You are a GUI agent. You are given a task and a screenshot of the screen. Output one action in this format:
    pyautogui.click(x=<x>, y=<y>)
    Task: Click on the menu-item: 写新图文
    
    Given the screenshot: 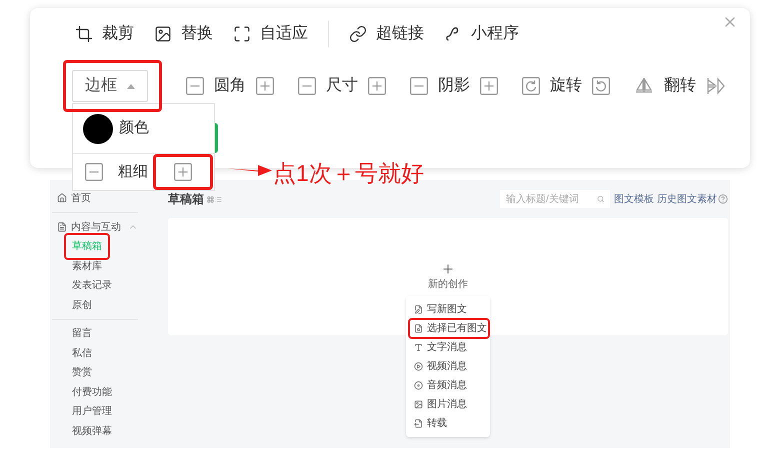 What is the action you would take?
    pyautogui.click(x=447, y=309)
    